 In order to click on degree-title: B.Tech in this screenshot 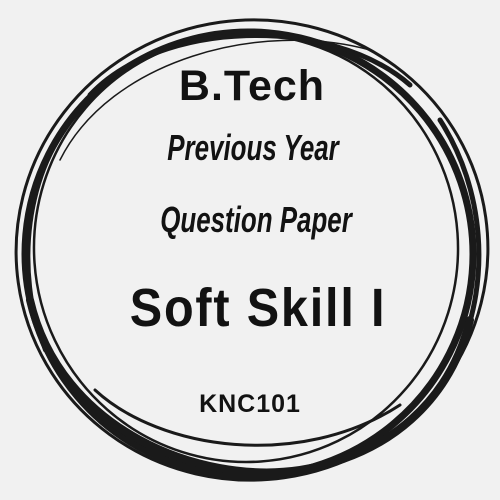, I will do `click(252, 86)`.